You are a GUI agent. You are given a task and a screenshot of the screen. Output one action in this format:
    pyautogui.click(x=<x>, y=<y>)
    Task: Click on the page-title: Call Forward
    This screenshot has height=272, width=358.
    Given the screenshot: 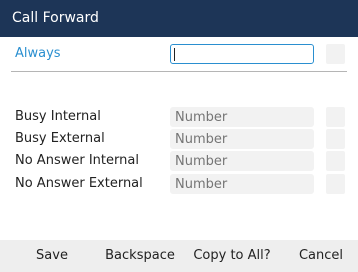 What is the action you would take?
    pyautogui.click(x=55, y=18)
    